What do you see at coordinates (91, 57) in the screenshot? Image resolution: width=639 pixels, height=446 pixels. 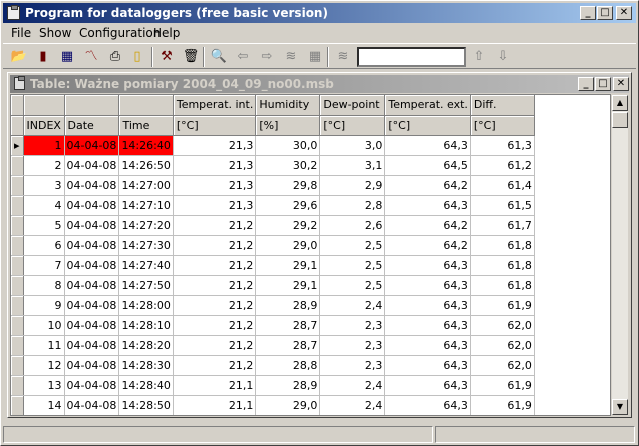 I see `graph-icon: 〽` at bounding box center [91, 57].